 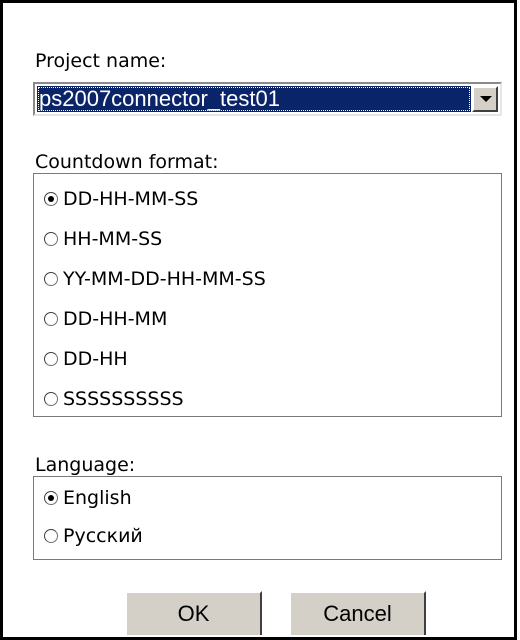 I want to click on countdown-option-label: YY-MM-DD-HH-MM-SS, so click(x=164, y=279).